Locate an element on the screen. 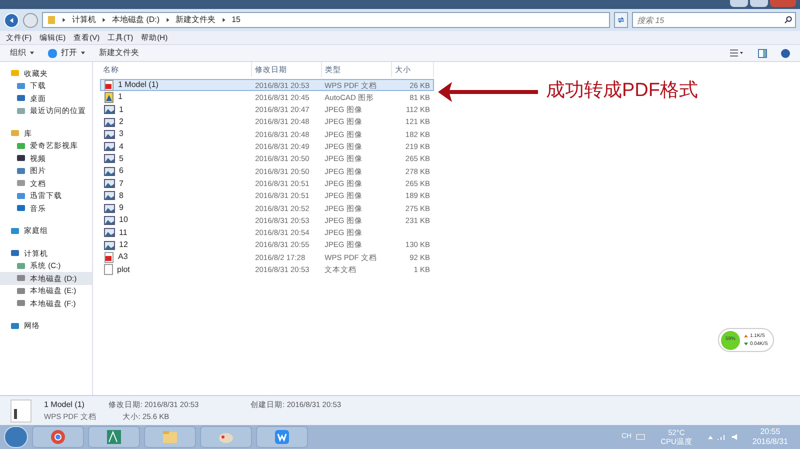 The height and width of the screenshot is (449, 800). start-button is located at coordinates (16, 437).